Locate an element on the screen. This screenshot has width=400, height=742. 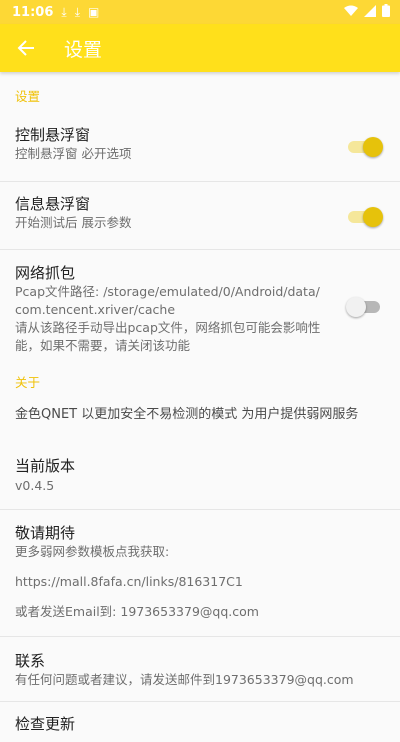
coming-line: 更多弱网参数模板点我获取: is located at coordinates (92, 551).